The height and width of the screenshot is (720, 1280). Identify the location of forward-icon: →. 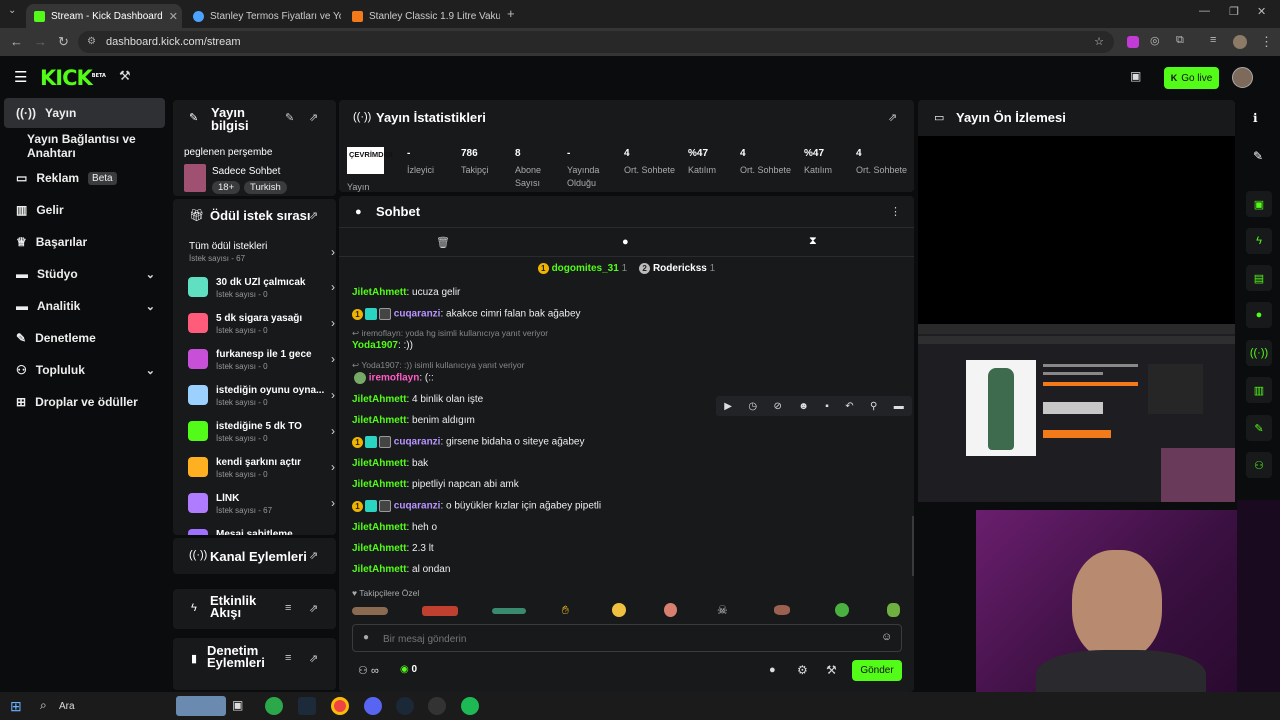
(40, 41).